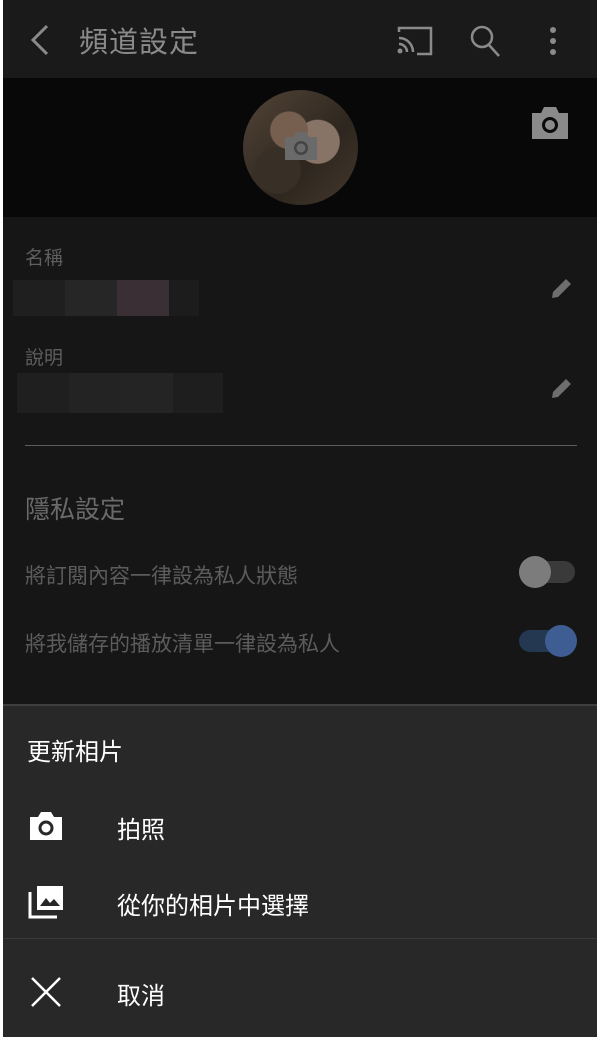 Image resolution: width=600 pixels, height=1040 pixels. Describe the element at coordinates (562, 288) in the screenshot. I see `edit-name-pencil-icon` at that location.